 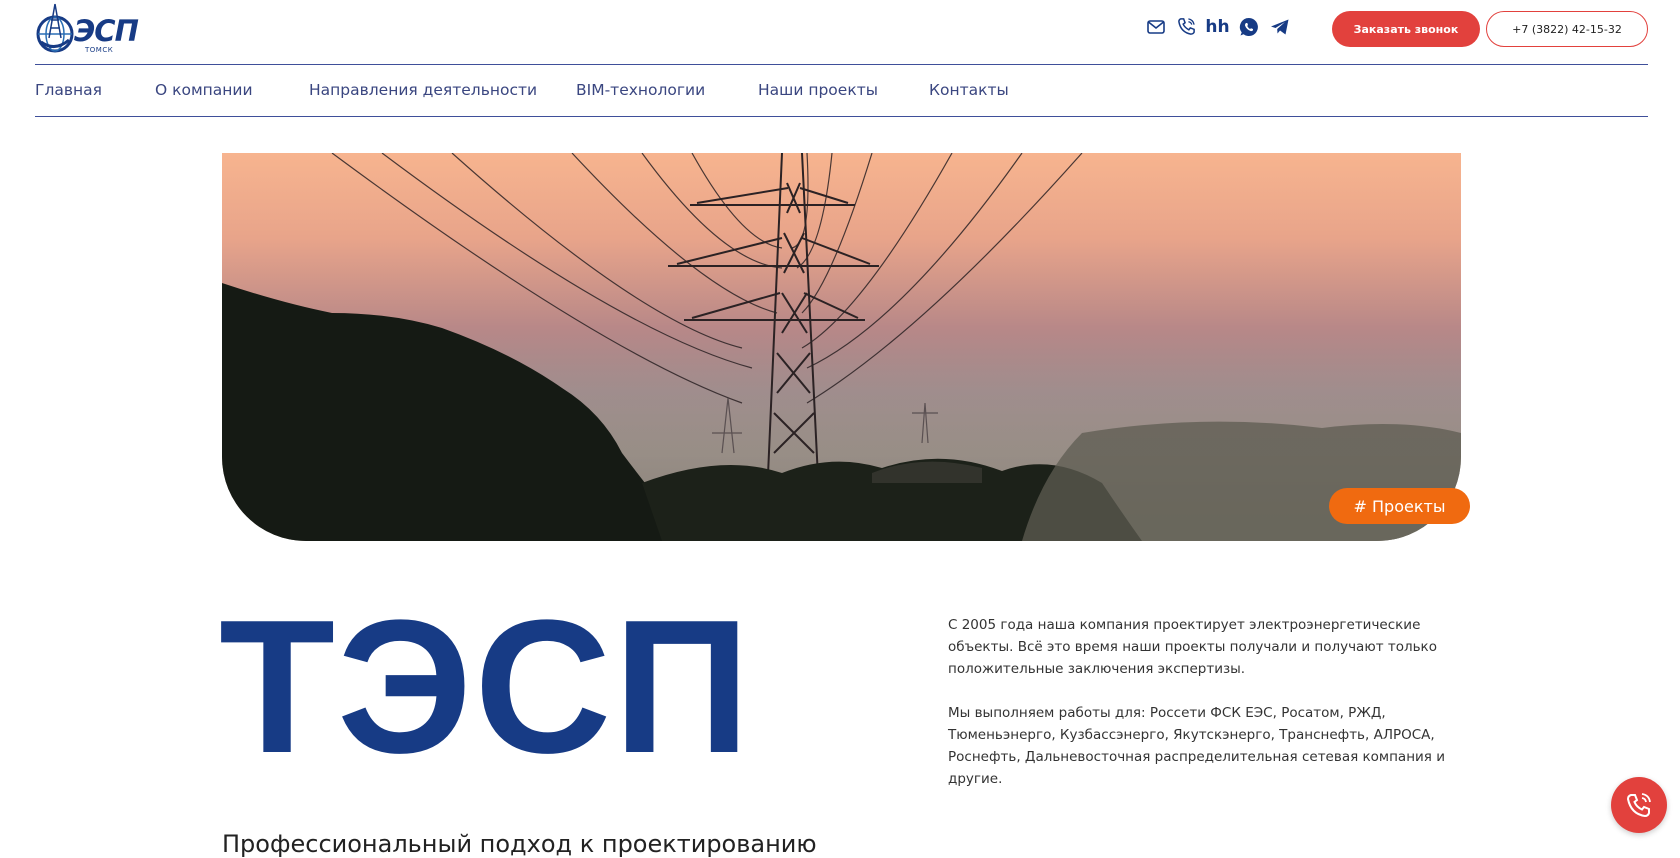 What do you see at coordinates (423, 90) in the screenshot?
I see `nav-item-directions: Направления деятельности` at bounding box center [423, 90].